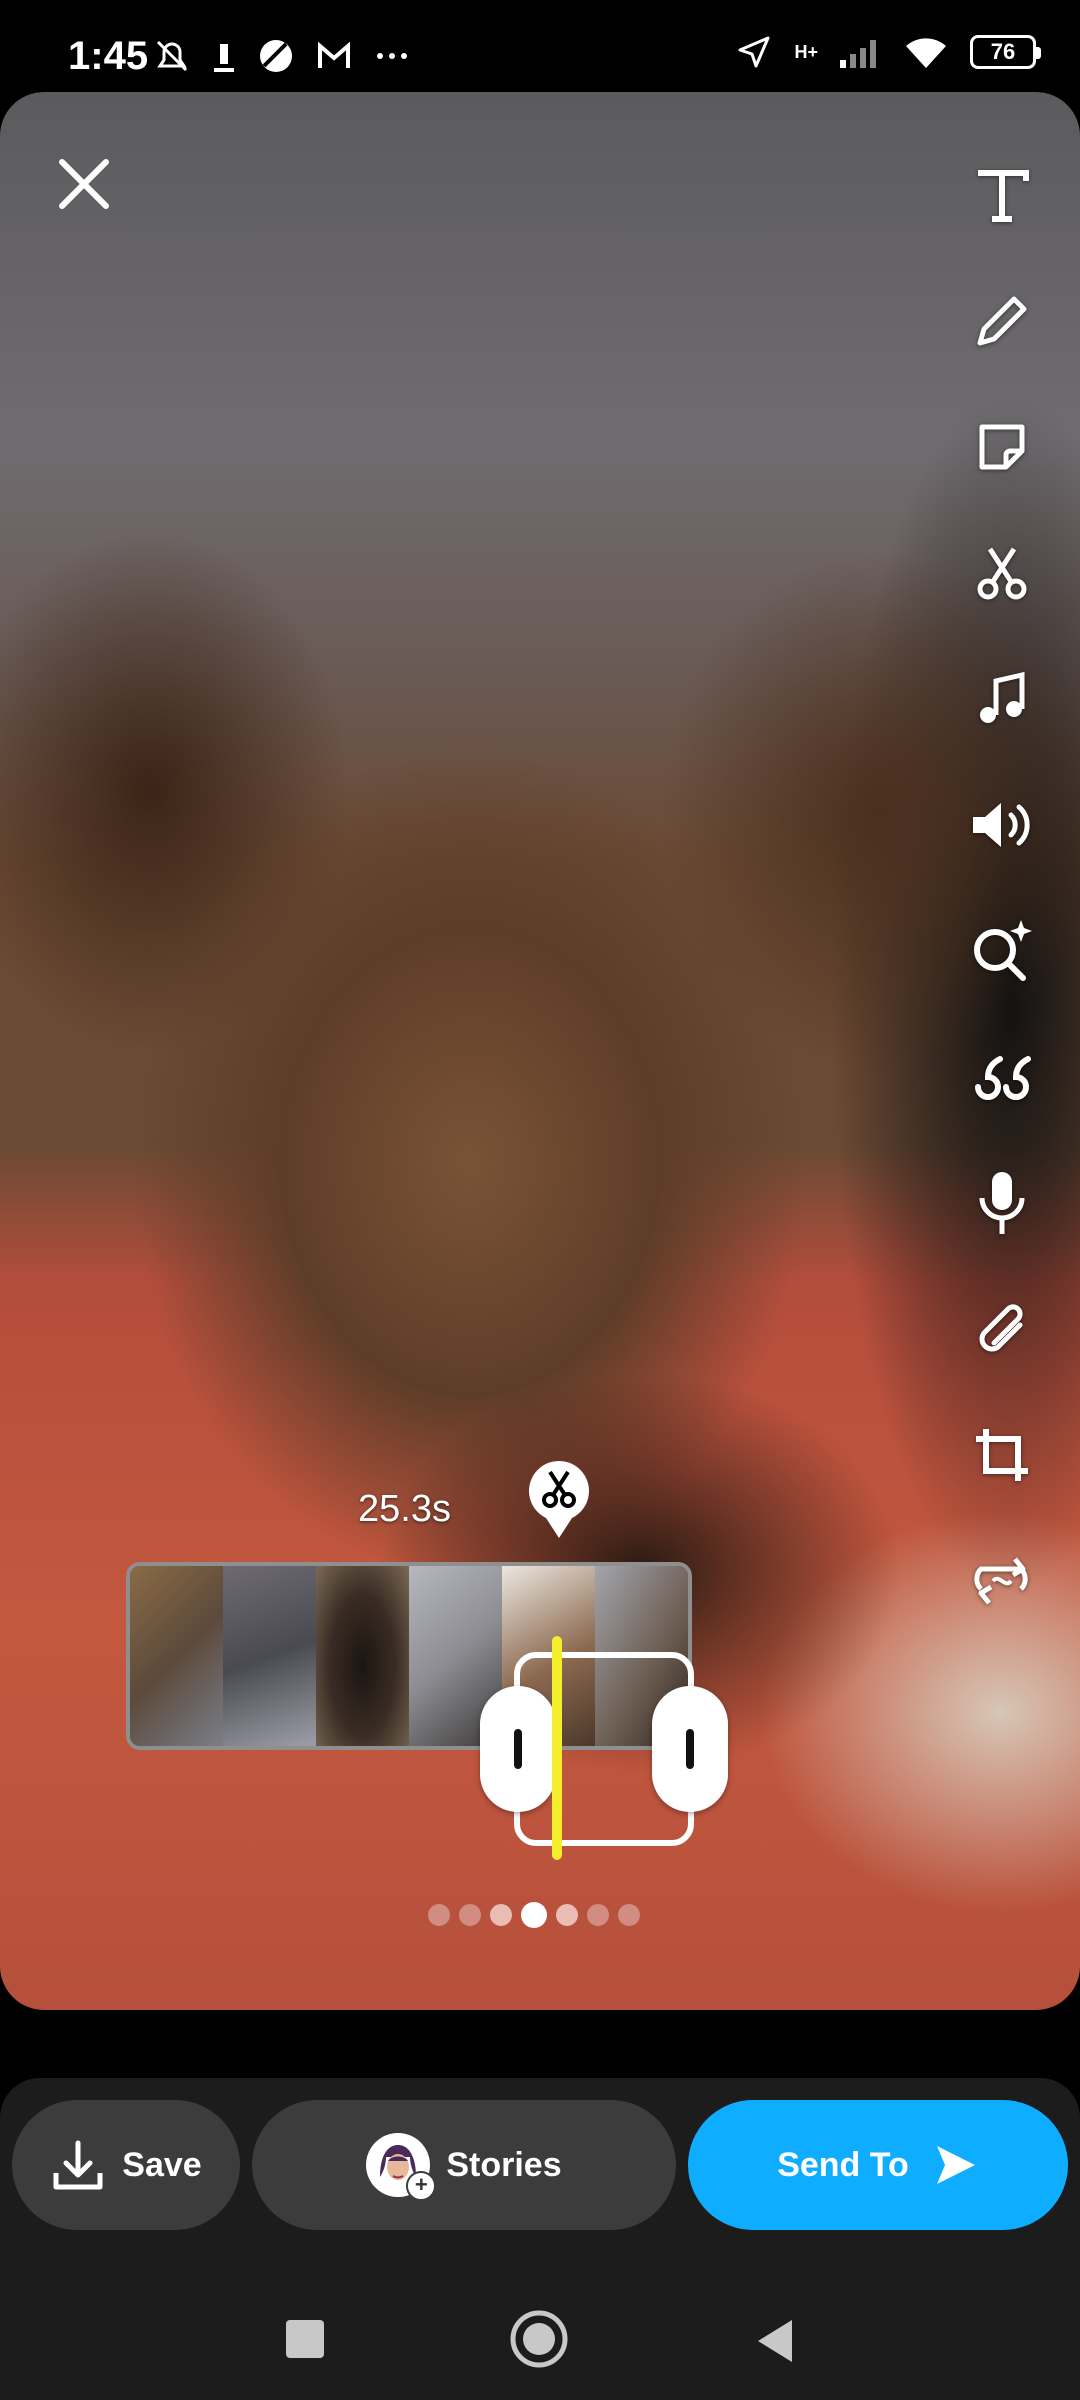 Image resolution: width=1080 pixels, height=2400 pixels. What do you see at coordinates (690, 1749) in the screenshot?
I see `trim-end-handle` at bounding box center [690, 1749].